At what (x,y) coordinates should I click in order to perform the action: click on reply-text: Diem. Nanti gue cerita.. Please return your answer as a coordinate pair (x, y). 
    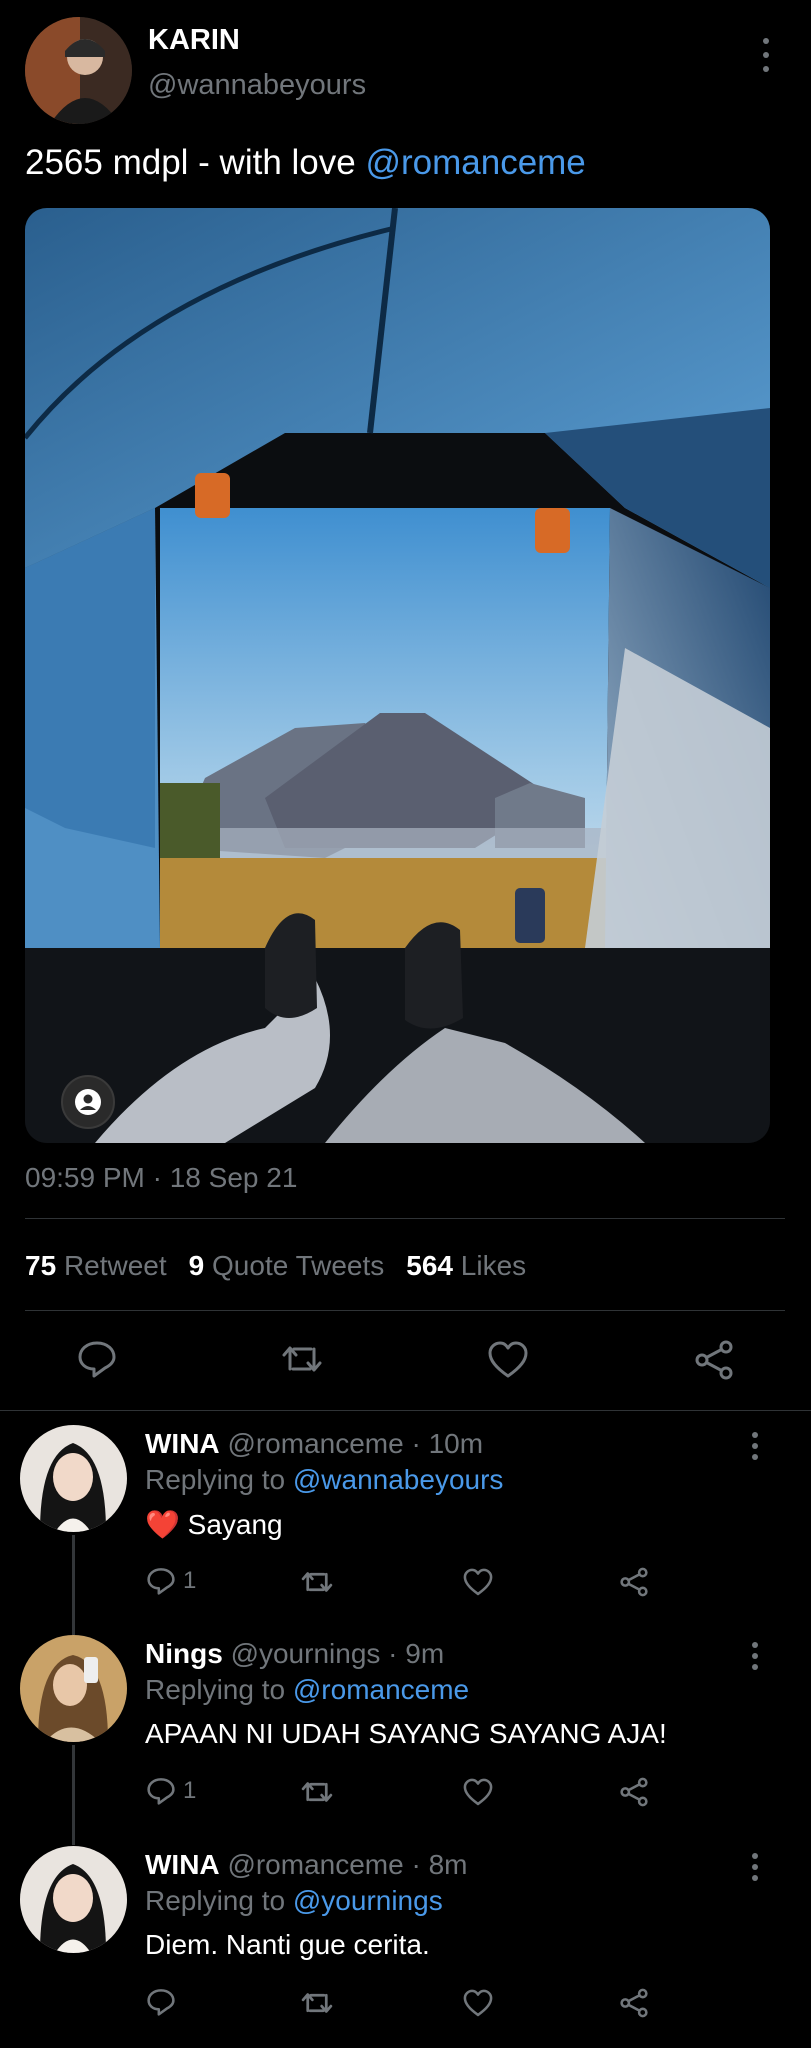
    Looking at the image, I should click on (287, 1944).